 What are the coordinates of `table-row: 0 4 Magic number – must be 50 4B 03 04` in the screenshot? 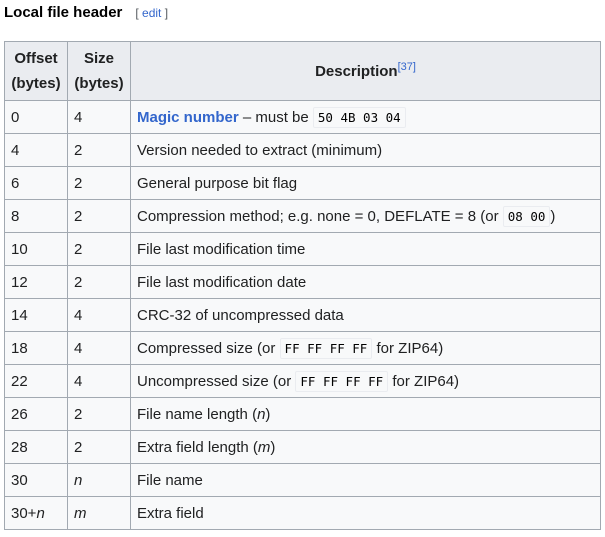 It's located at (302, 117).